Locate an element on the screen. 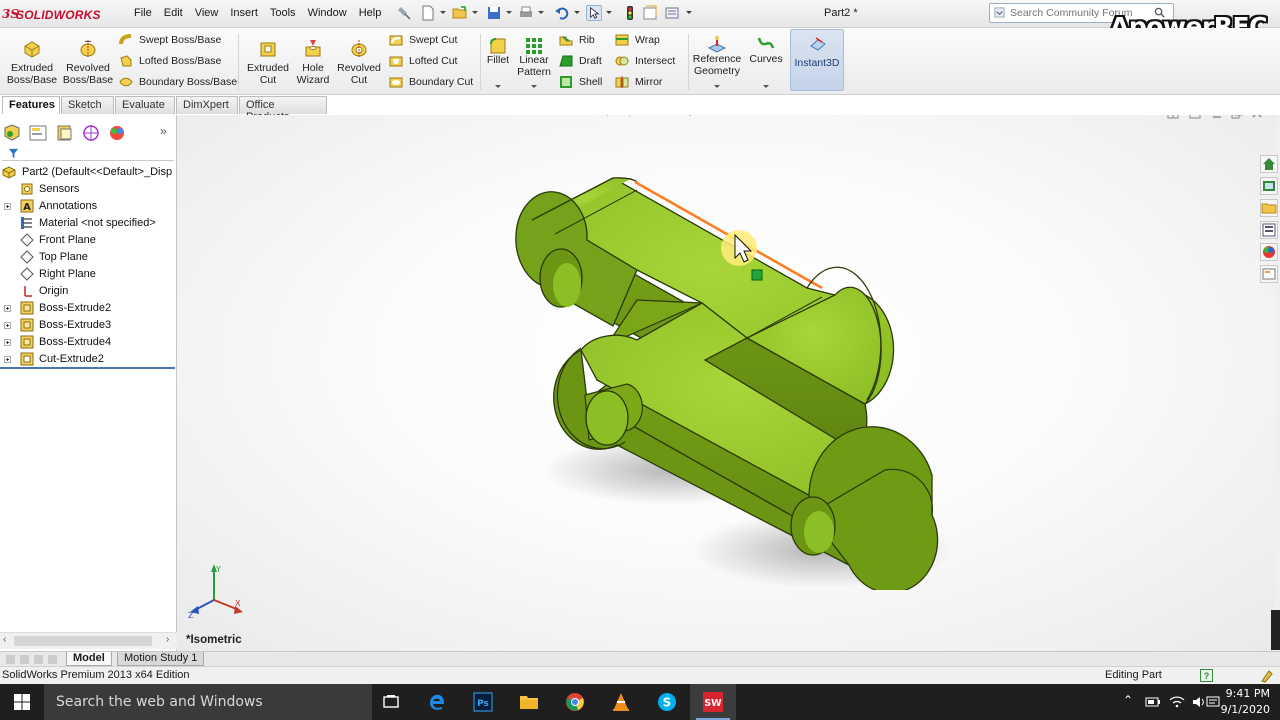 Image resolution: width=1280 pixels, height=720 pixels. skype-button: S is located at coordinates (667, 702).